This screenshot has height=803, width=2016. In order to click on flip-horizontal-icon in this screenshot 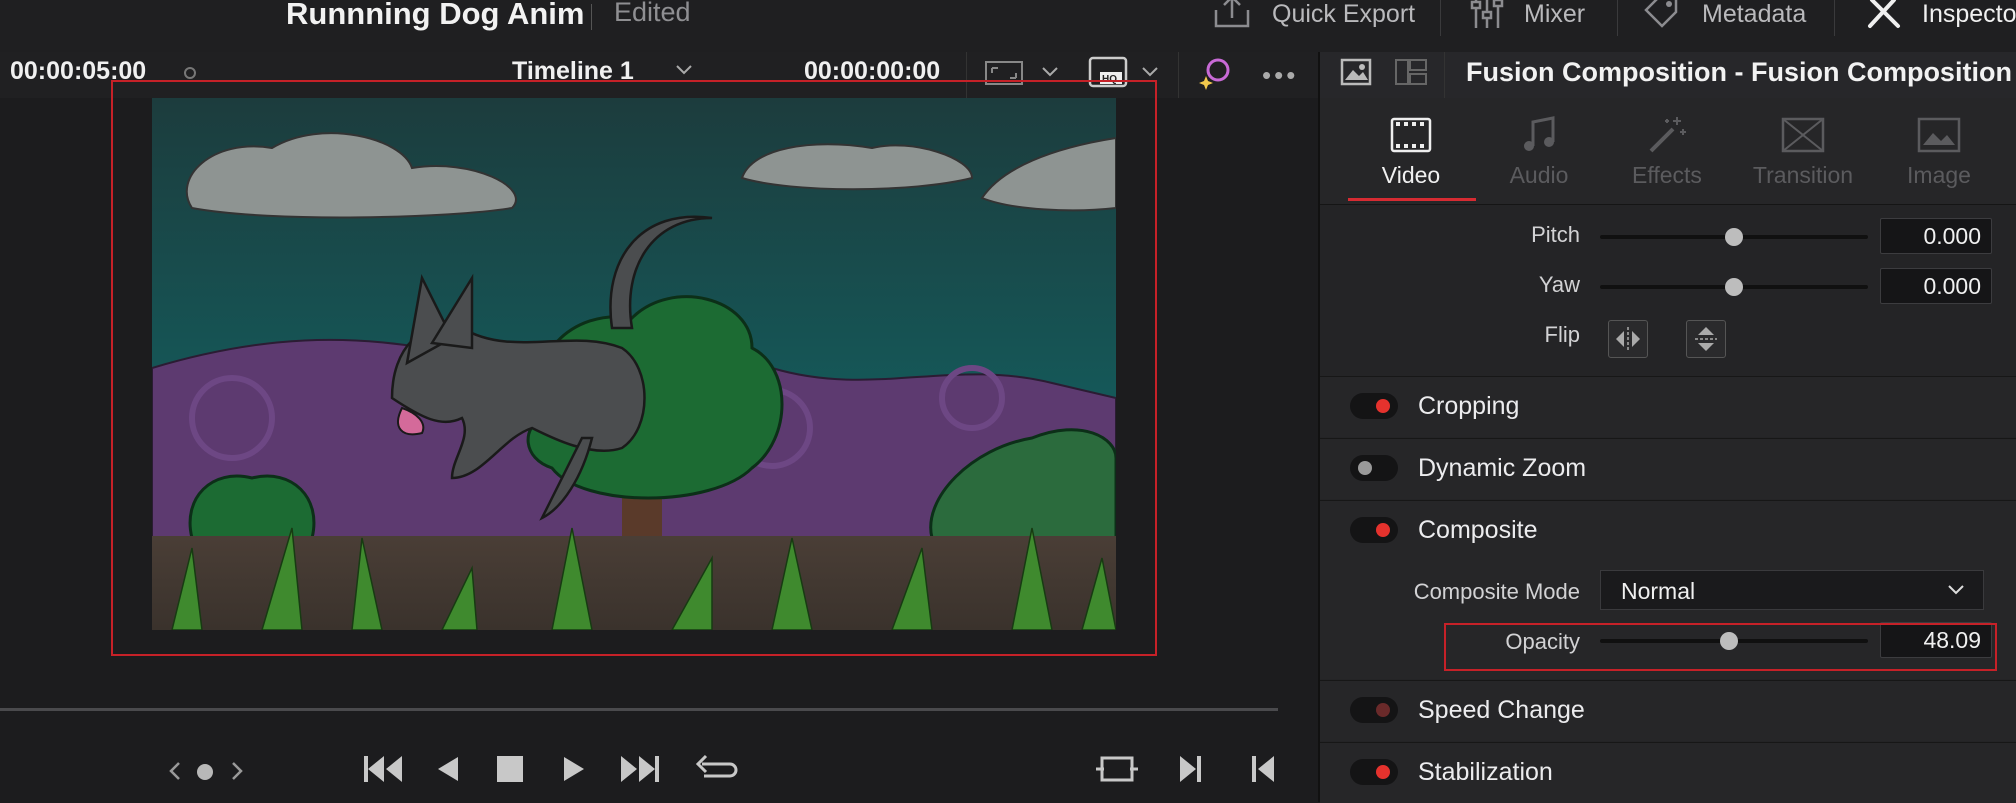, I will do `click(1628, 339)`.